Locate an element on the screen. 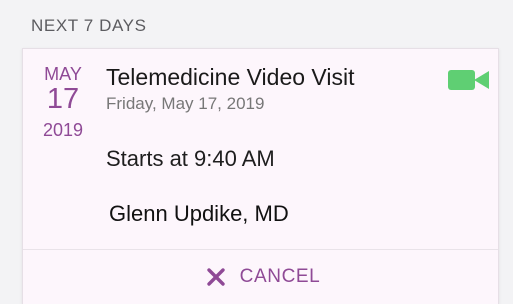  visit-title: Telemedicine Video Visit is located at coordinates (230, 77).